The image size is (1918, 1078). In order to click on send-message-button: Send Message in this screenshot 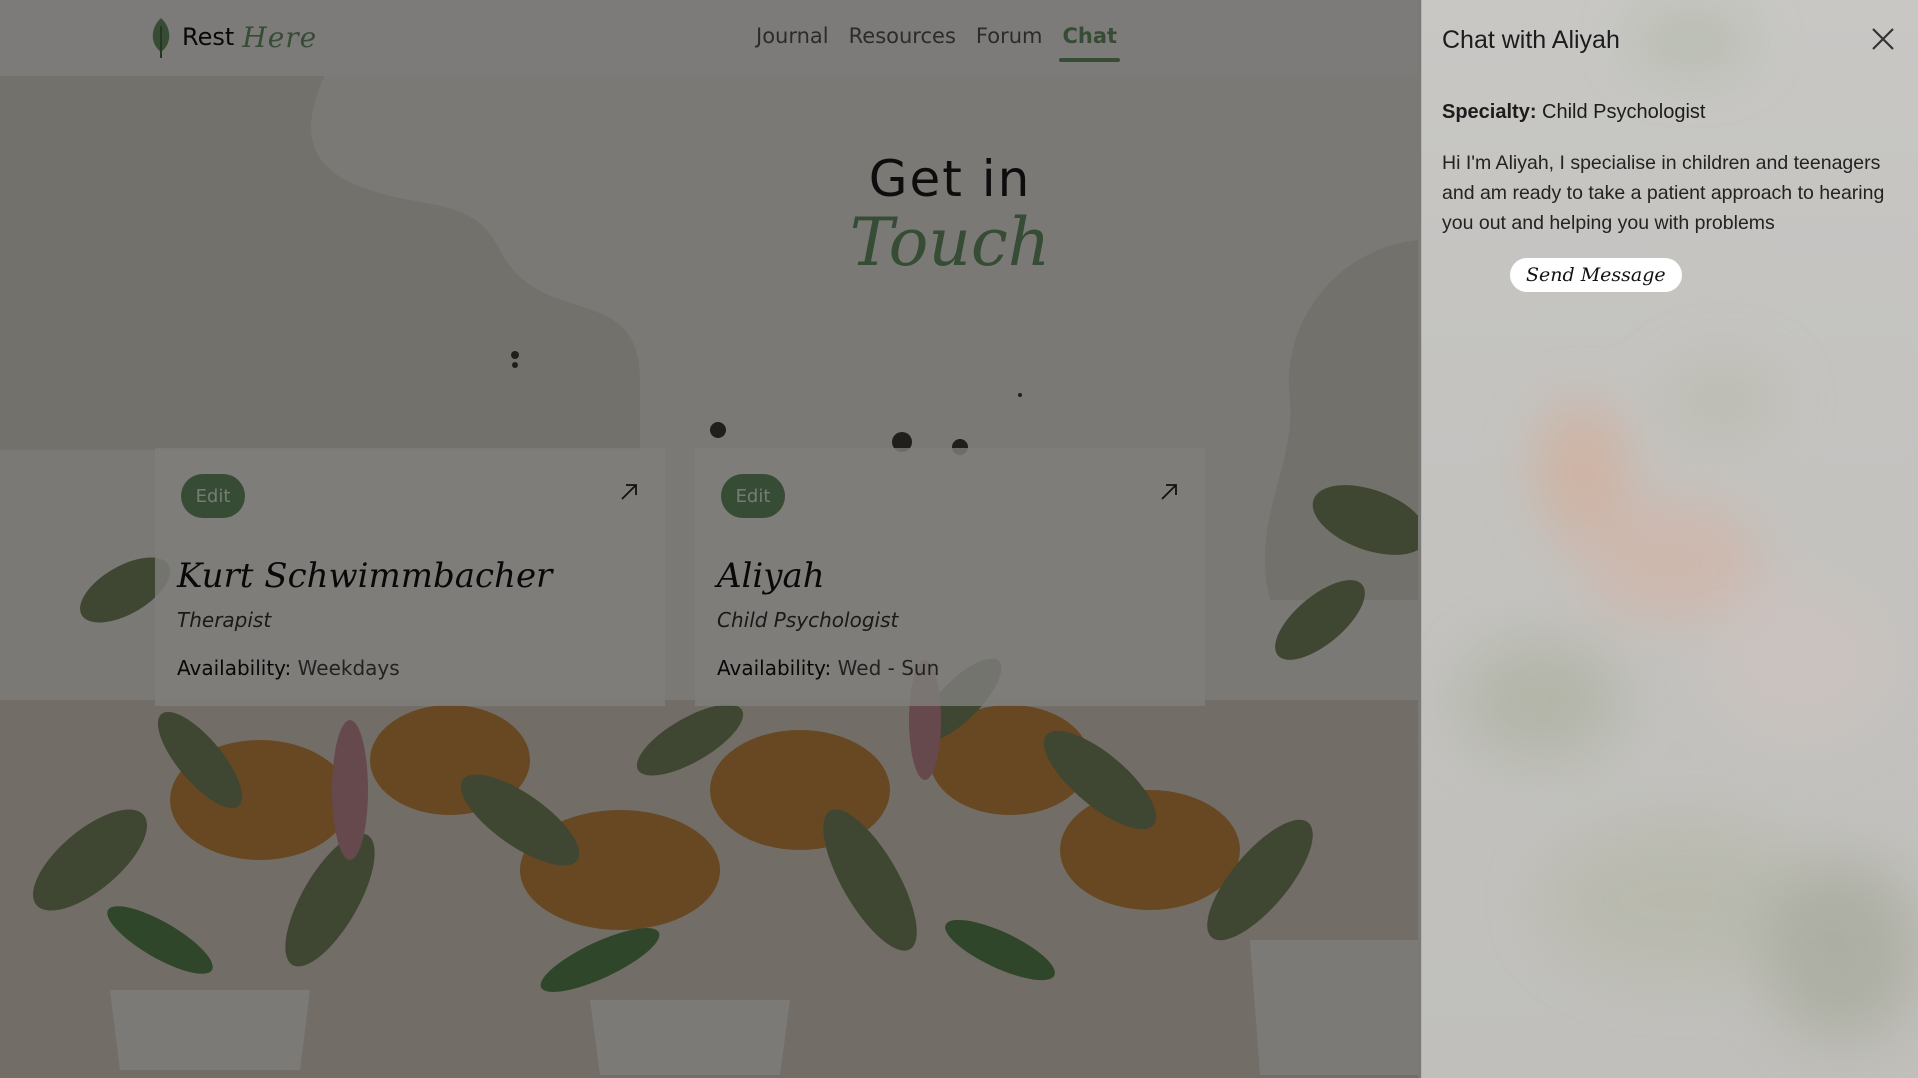, I will do `click(1596, 275)`.